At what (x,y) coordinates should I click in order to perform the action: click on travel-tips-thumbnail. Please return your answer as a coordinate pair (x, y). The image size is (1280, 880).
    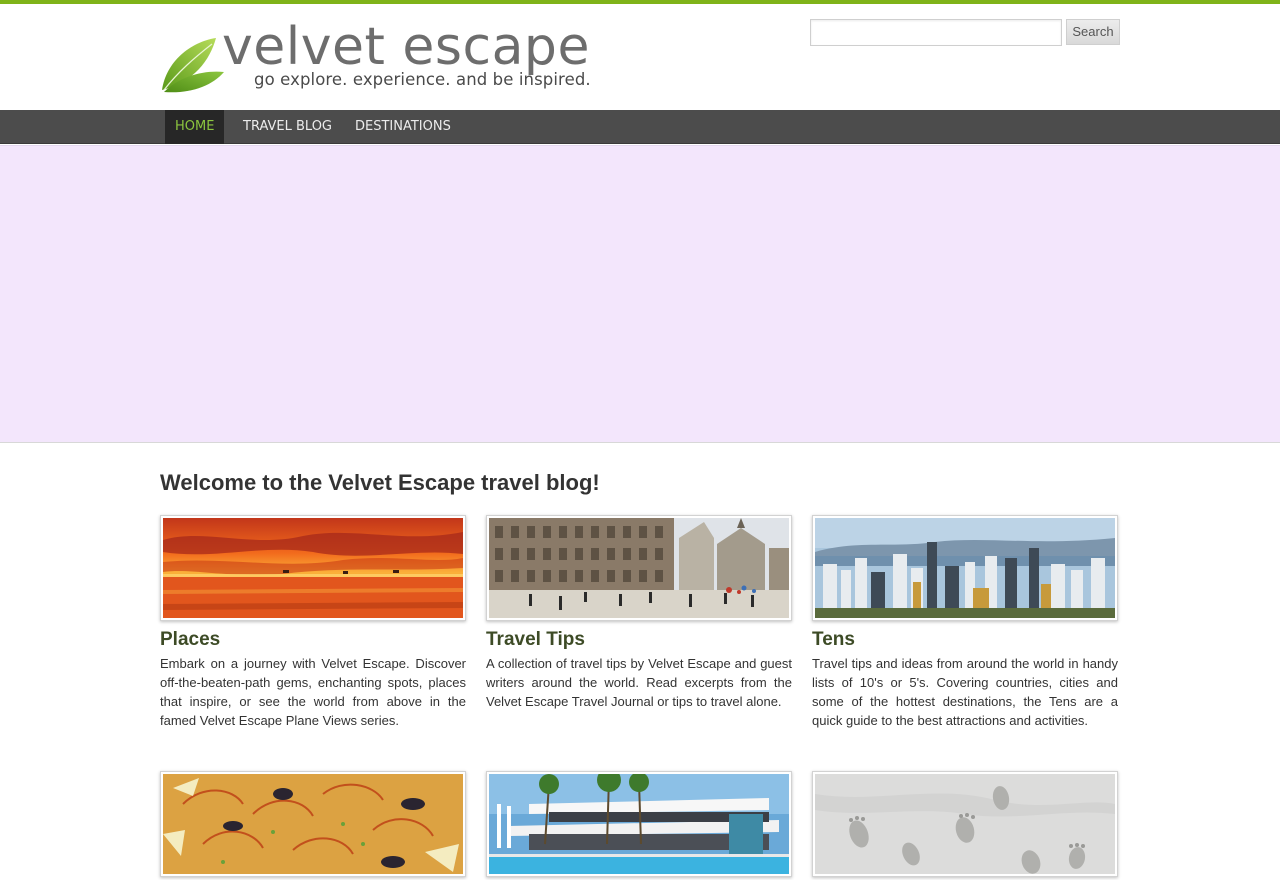
    Looking at the image, I should click on (639, 568).